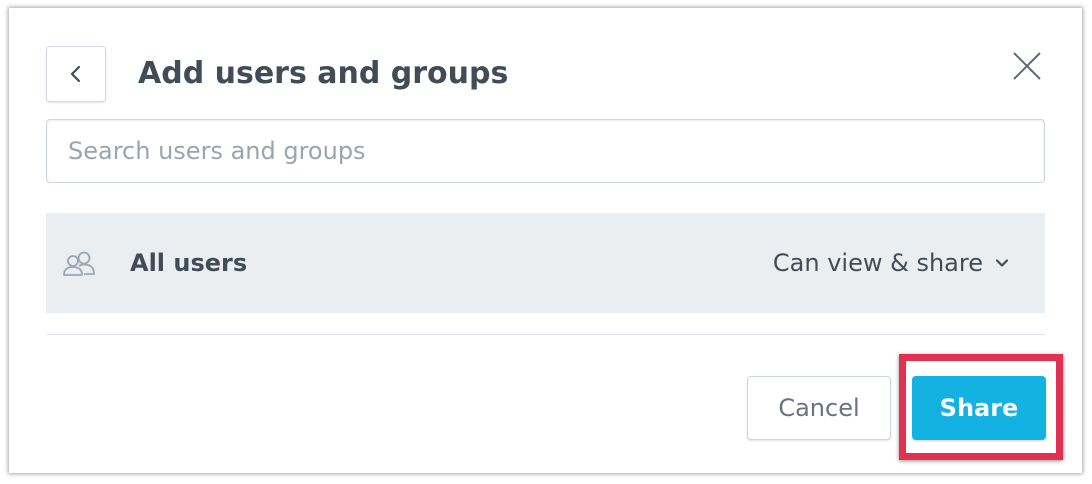 The height and width of the screenshot is (484, 1092). I want to click on permission-dropdown: Can view & share, so click(891, 263).